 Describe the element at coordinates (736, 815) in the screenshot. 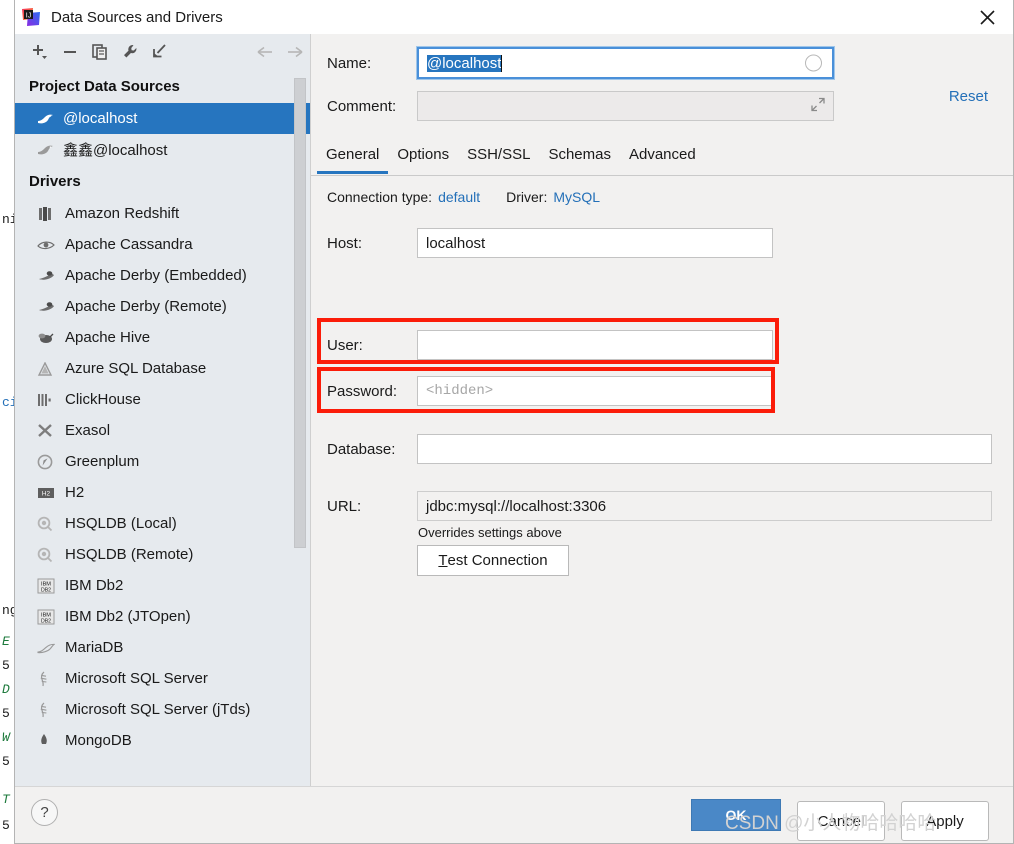

I see `ok-button: OK` at that location.